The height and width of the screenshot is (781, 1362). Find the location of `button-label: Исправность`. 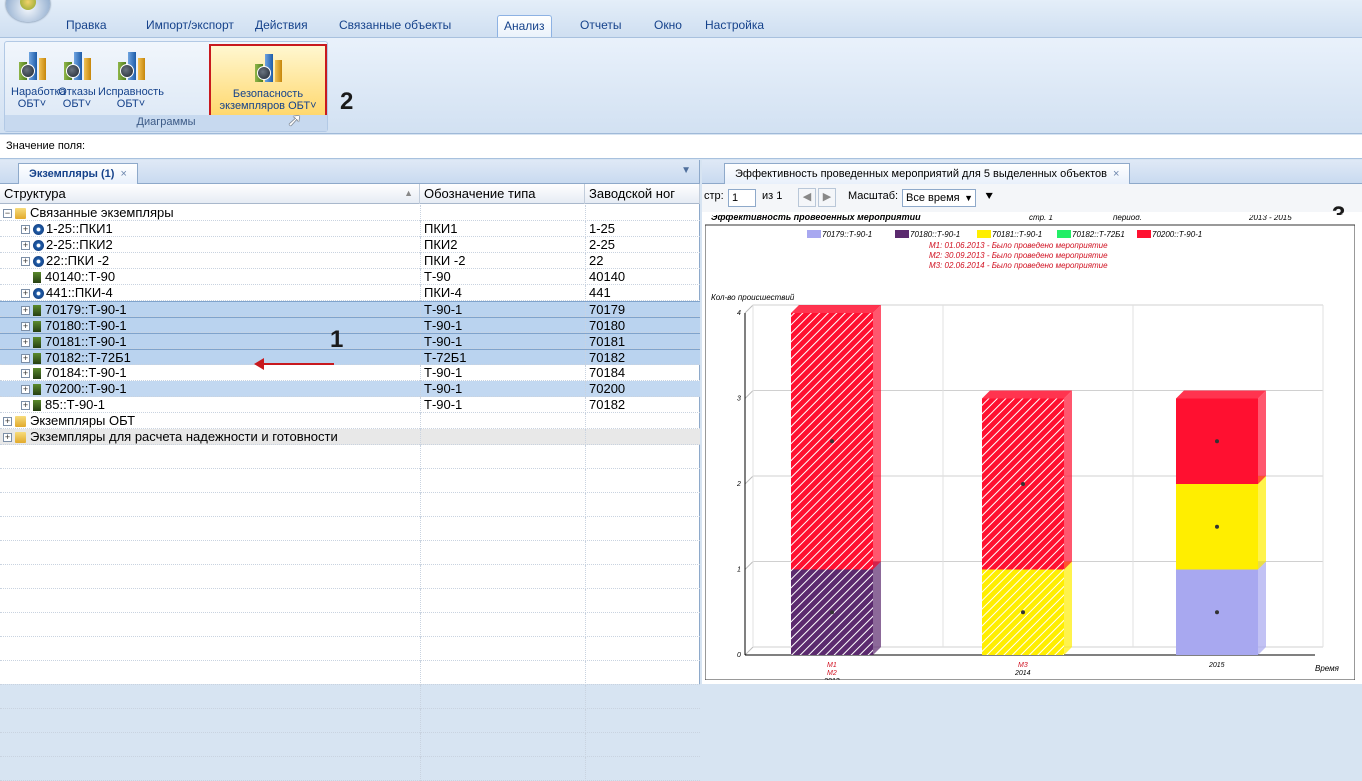

button-label: Исправность is located at coordinates (131, 92).